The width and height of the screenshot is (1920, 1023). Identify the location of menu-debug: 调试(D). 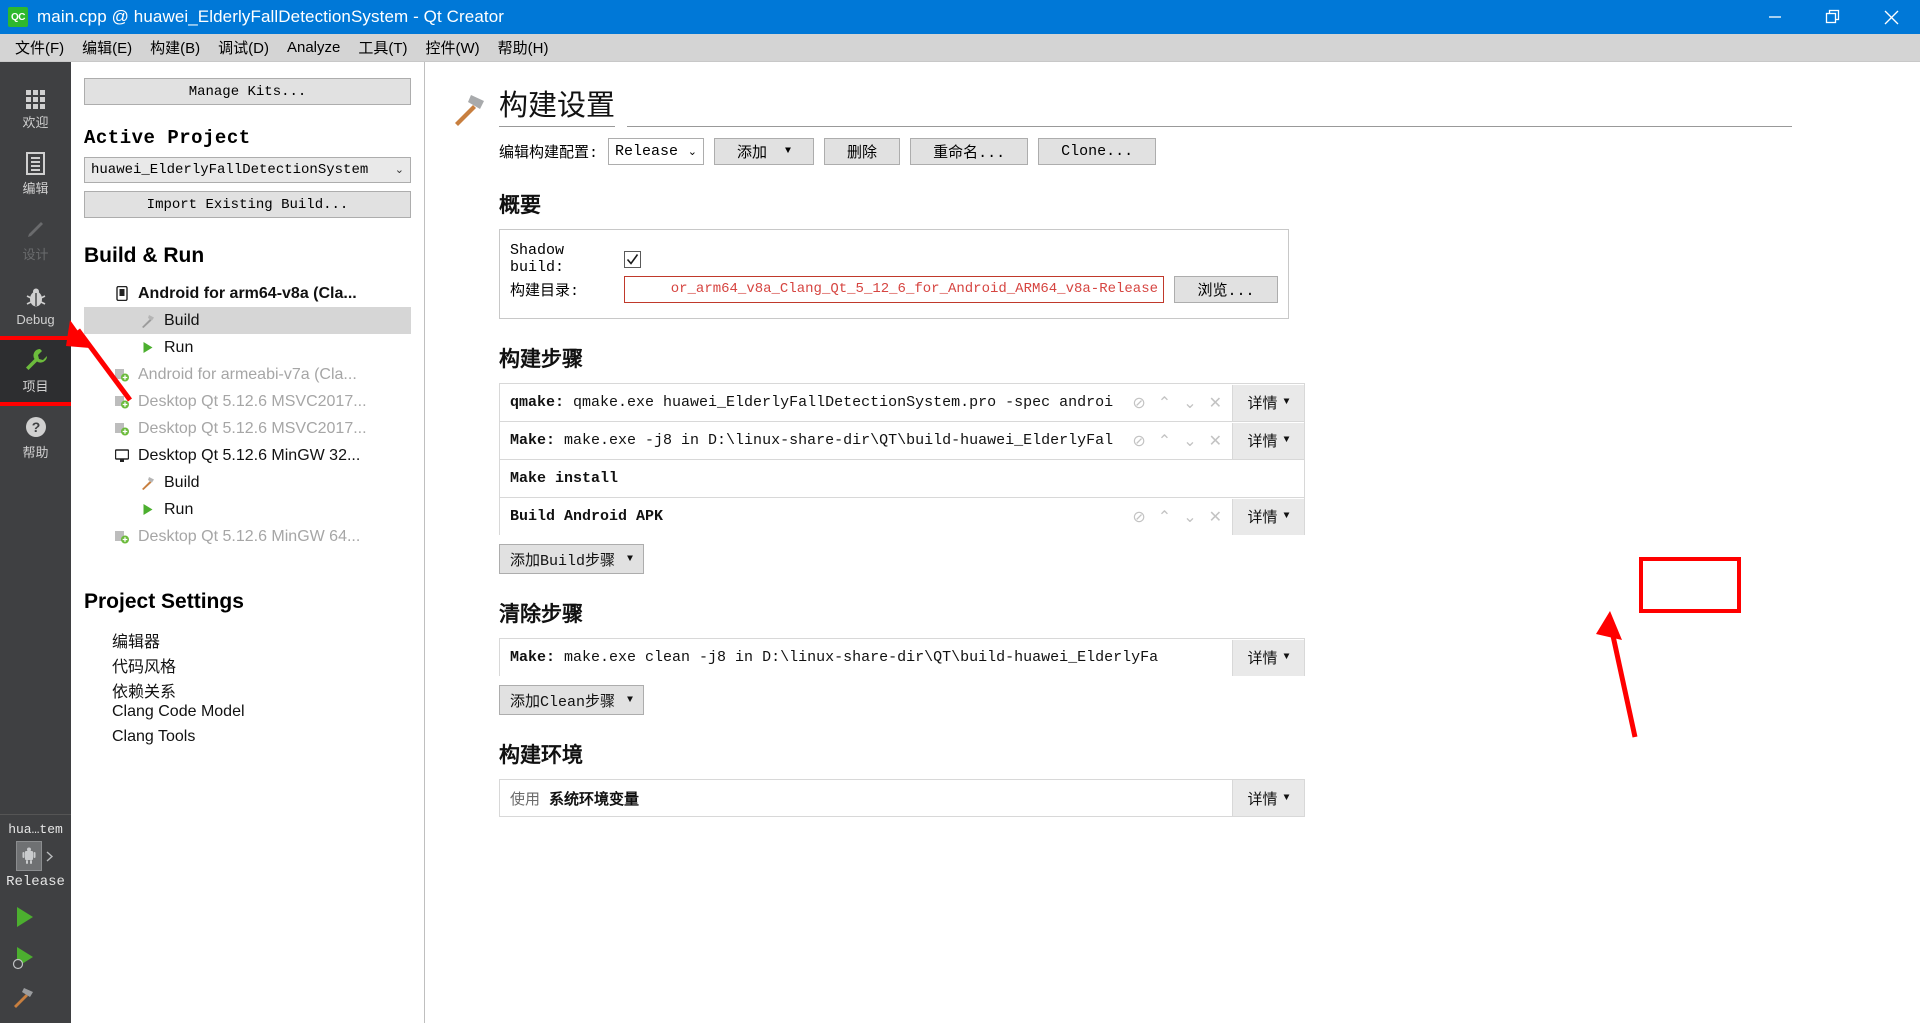
(243, 47).